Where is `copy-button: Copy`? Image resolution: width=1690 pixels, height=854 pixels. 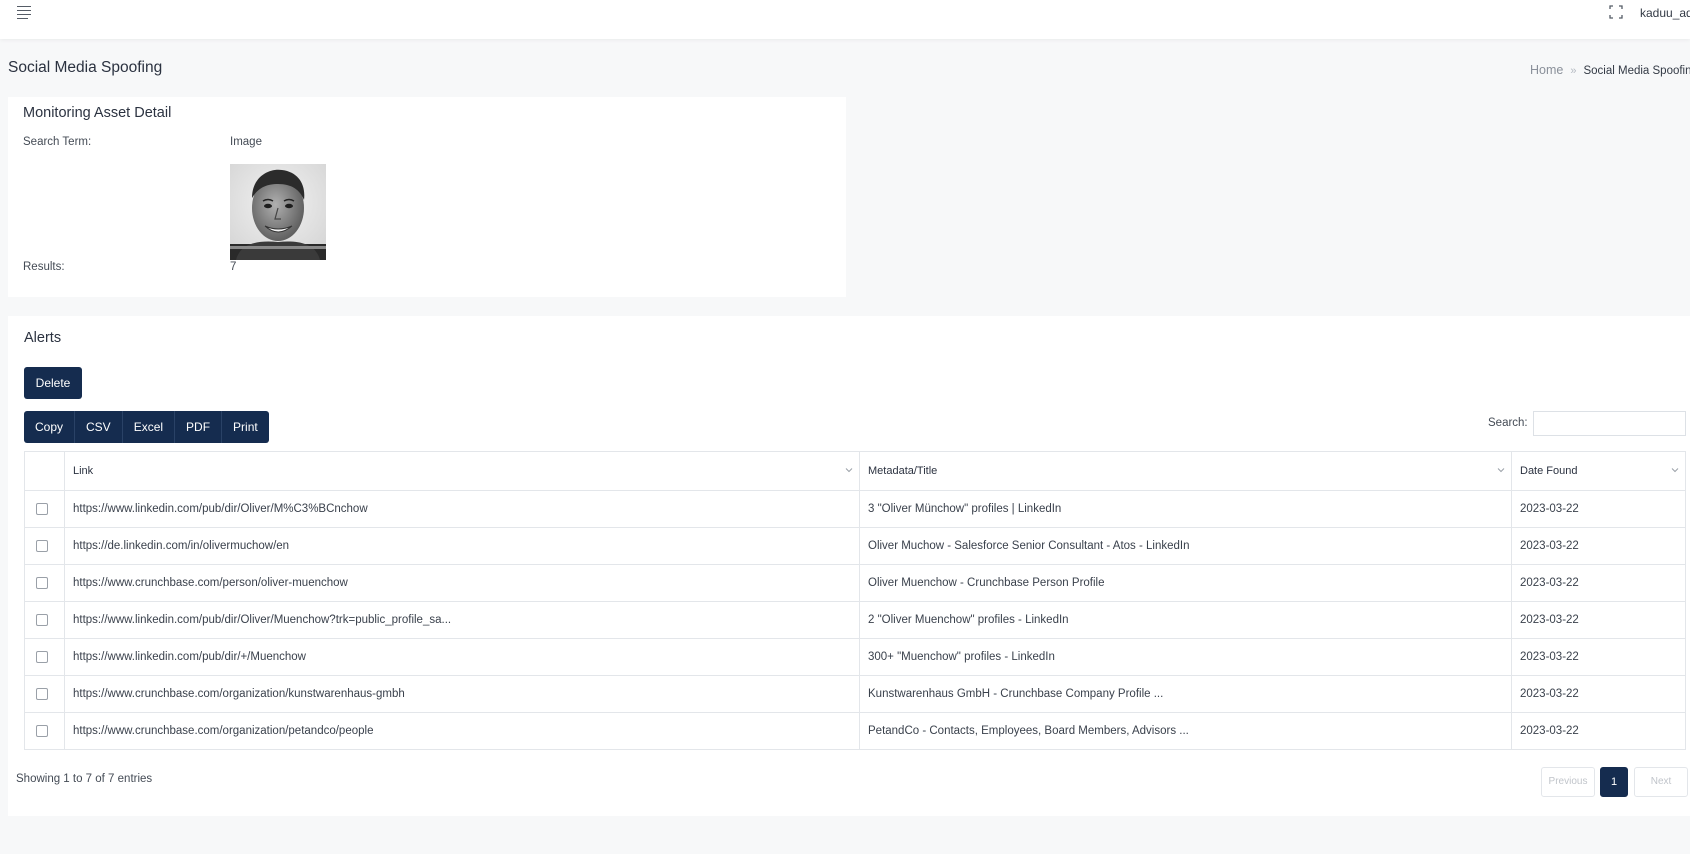
copy-button: Copy is located at coordinates (50, 427).